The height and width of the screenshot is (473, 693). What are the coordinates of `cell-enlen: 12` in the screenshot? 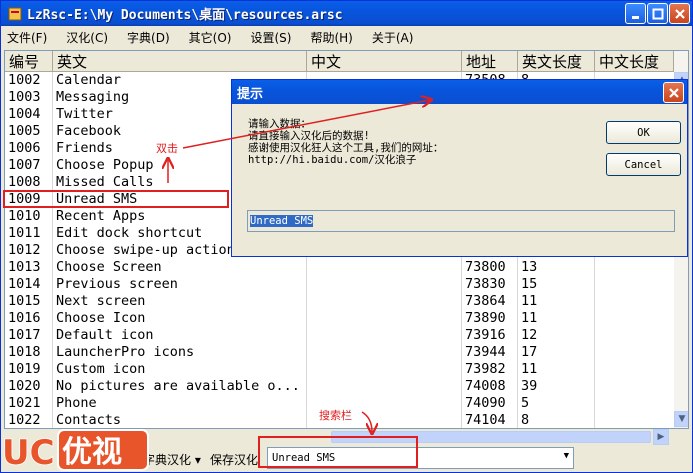 It's located at (556, 335).